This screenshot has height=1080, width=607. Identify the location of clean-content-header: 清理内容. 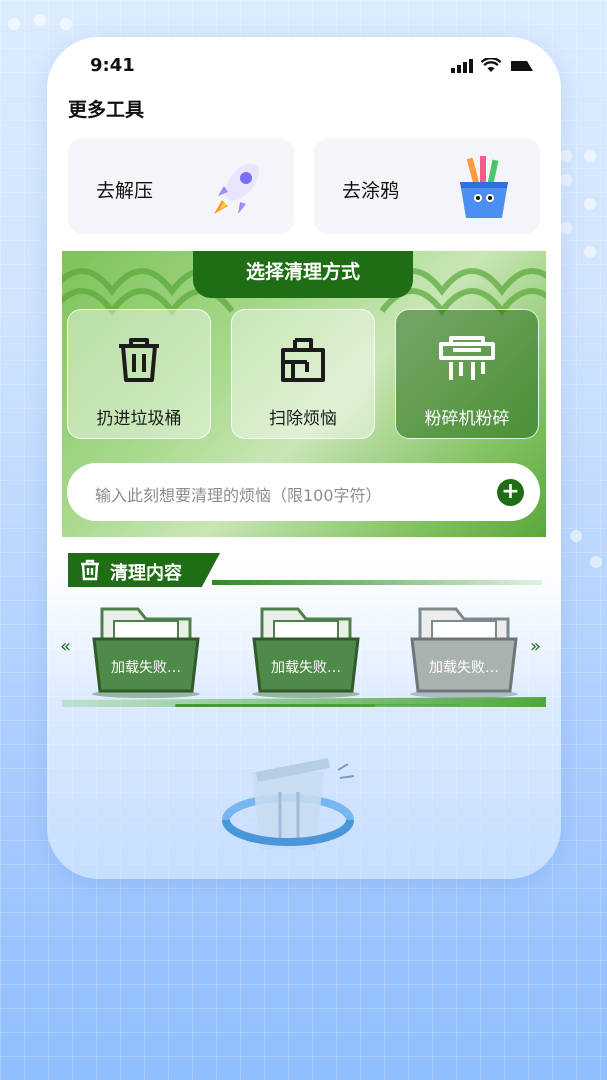
(144, 570).